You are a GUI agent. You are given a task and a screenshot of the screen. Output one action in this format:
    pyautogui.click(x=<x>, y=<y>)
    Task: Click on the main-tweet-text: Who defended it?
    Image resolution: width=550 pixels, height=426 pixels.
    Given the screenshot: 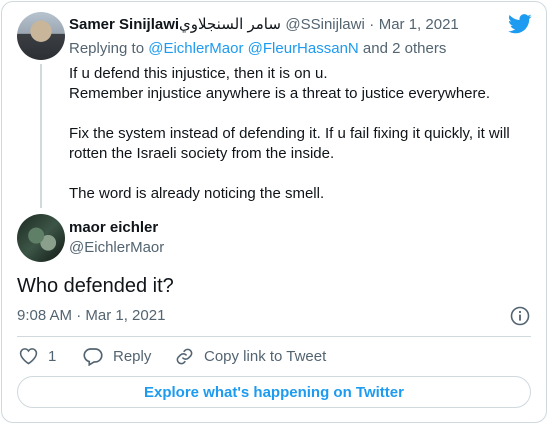 What is the action you would take?
    pyautogui.click(x=95, y=286)
    